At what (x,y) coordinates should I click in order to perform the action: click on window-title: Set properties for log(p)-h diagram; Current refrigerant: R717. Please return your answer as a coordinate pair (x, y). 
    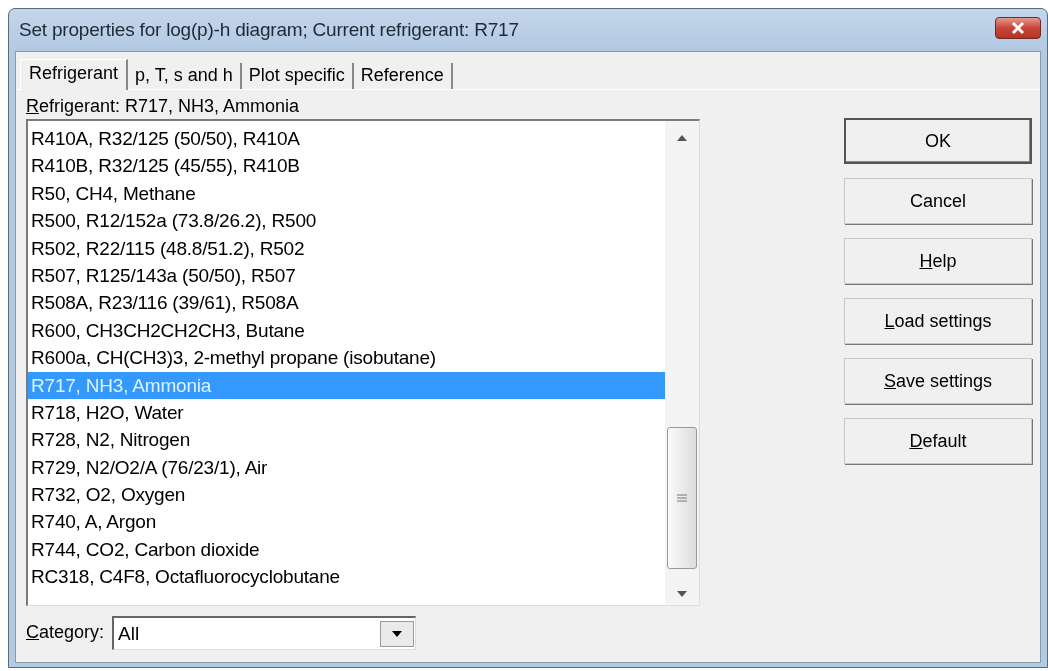
    Looking at the image, I should click on (268, 30).